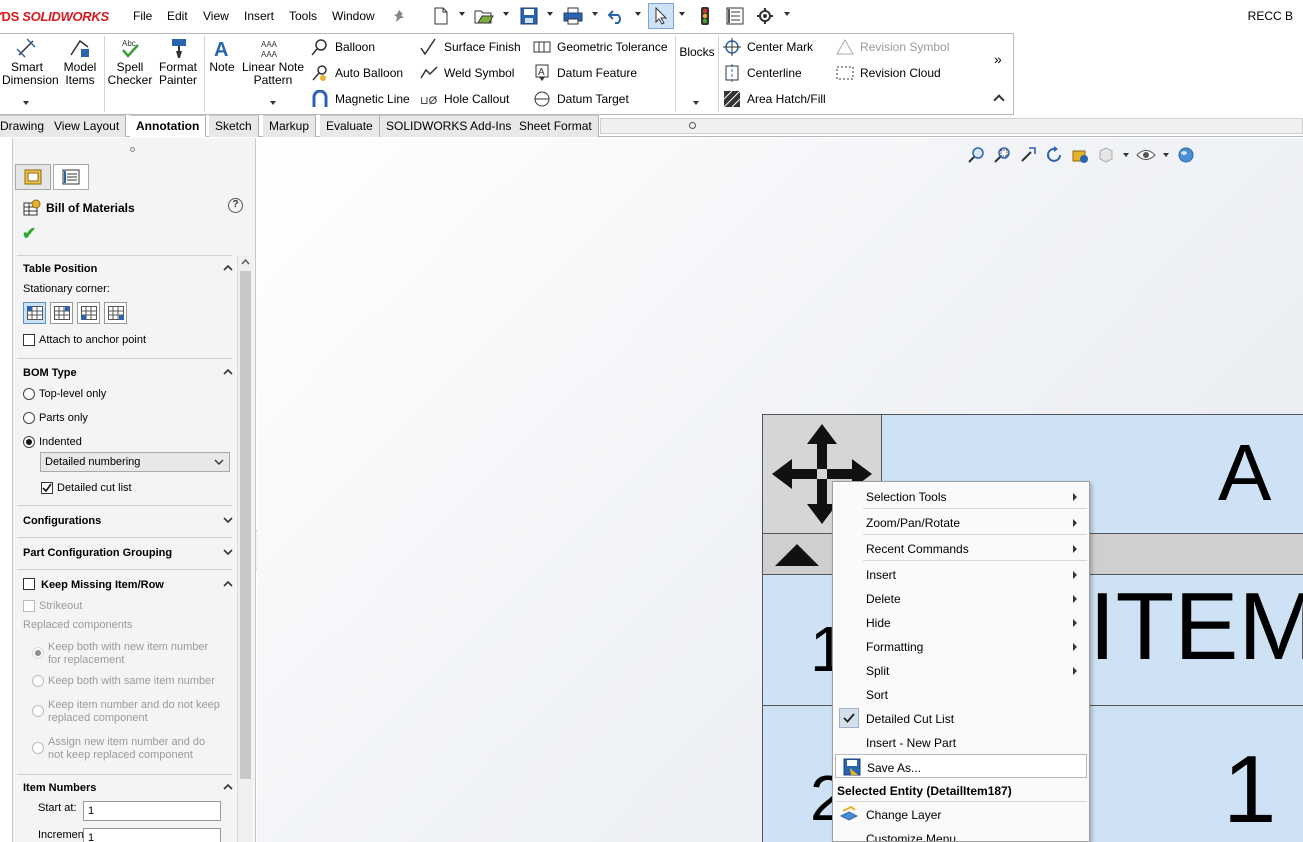 The width and height of the screenshot is (1303, 842). What do you see at coordinates (29, 394) in the screenshot?
I see `top-level-only-radio` at bounding box center [29, 394].